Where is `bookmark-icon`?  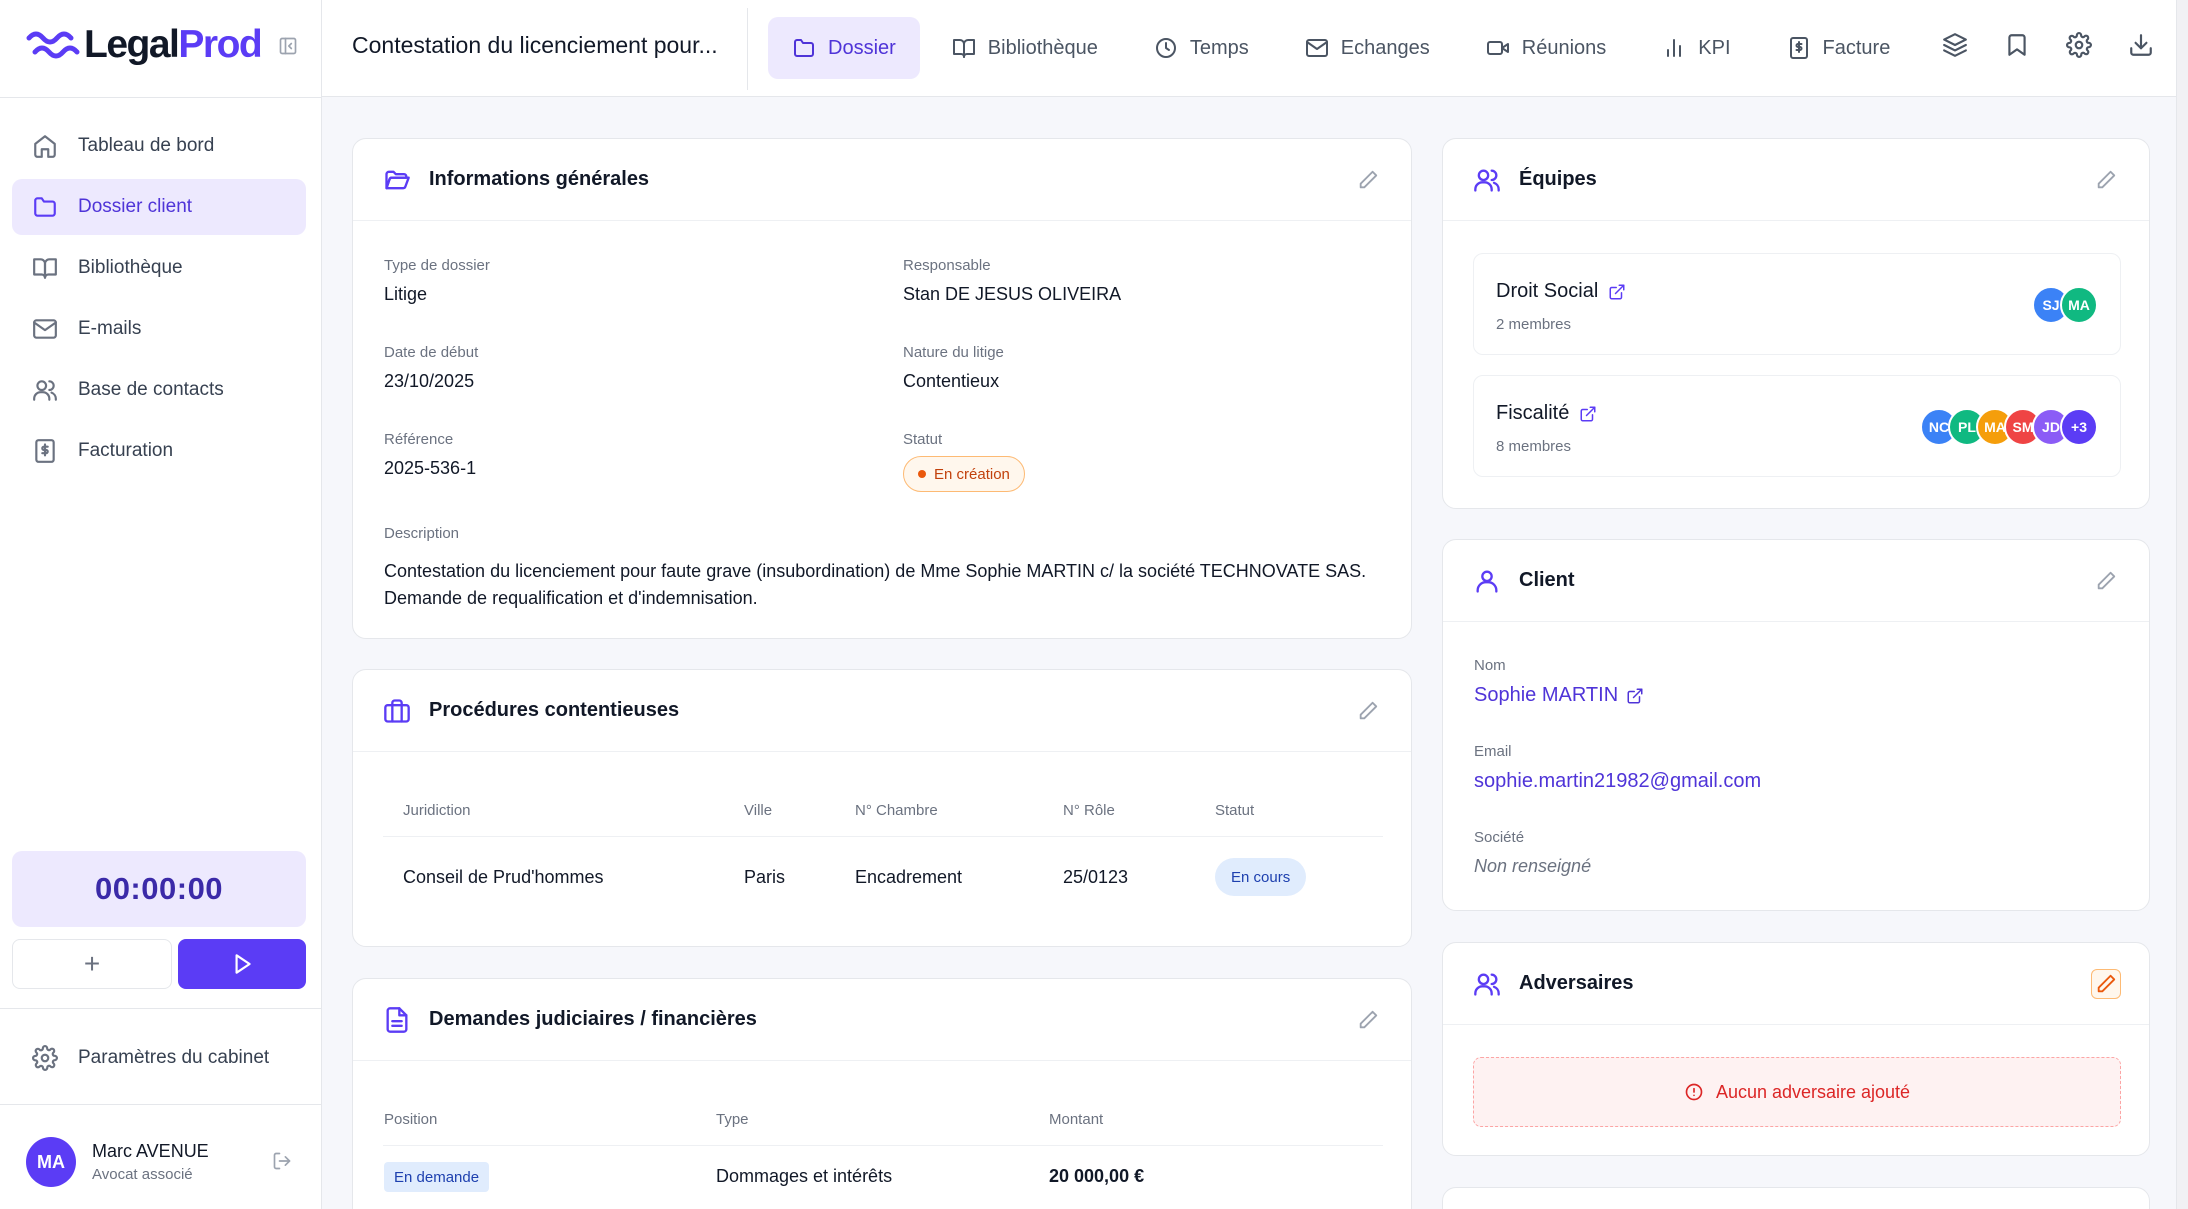 bookmark-icon is located at coordinates (2017, 45).